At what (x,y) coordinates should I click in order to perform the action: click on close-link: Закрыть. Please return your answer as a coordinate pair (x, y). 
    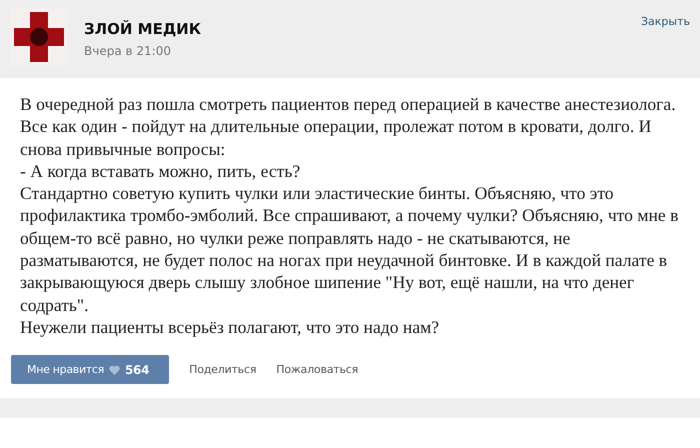
    Looking at the image, I should click on (665, 21).